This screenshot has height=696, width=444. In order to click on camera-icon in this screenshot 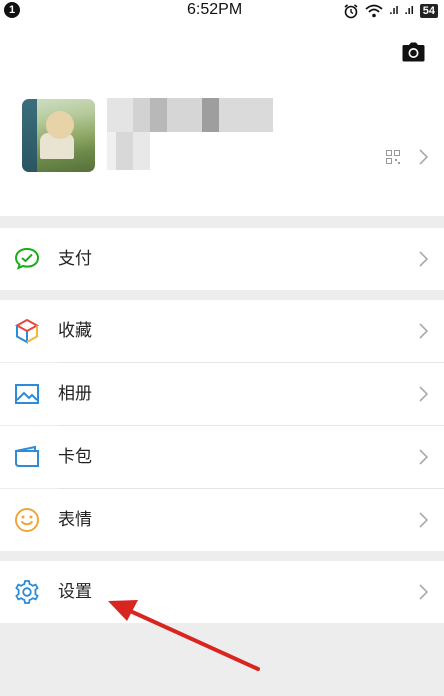, I will do `click(413, 52)`.